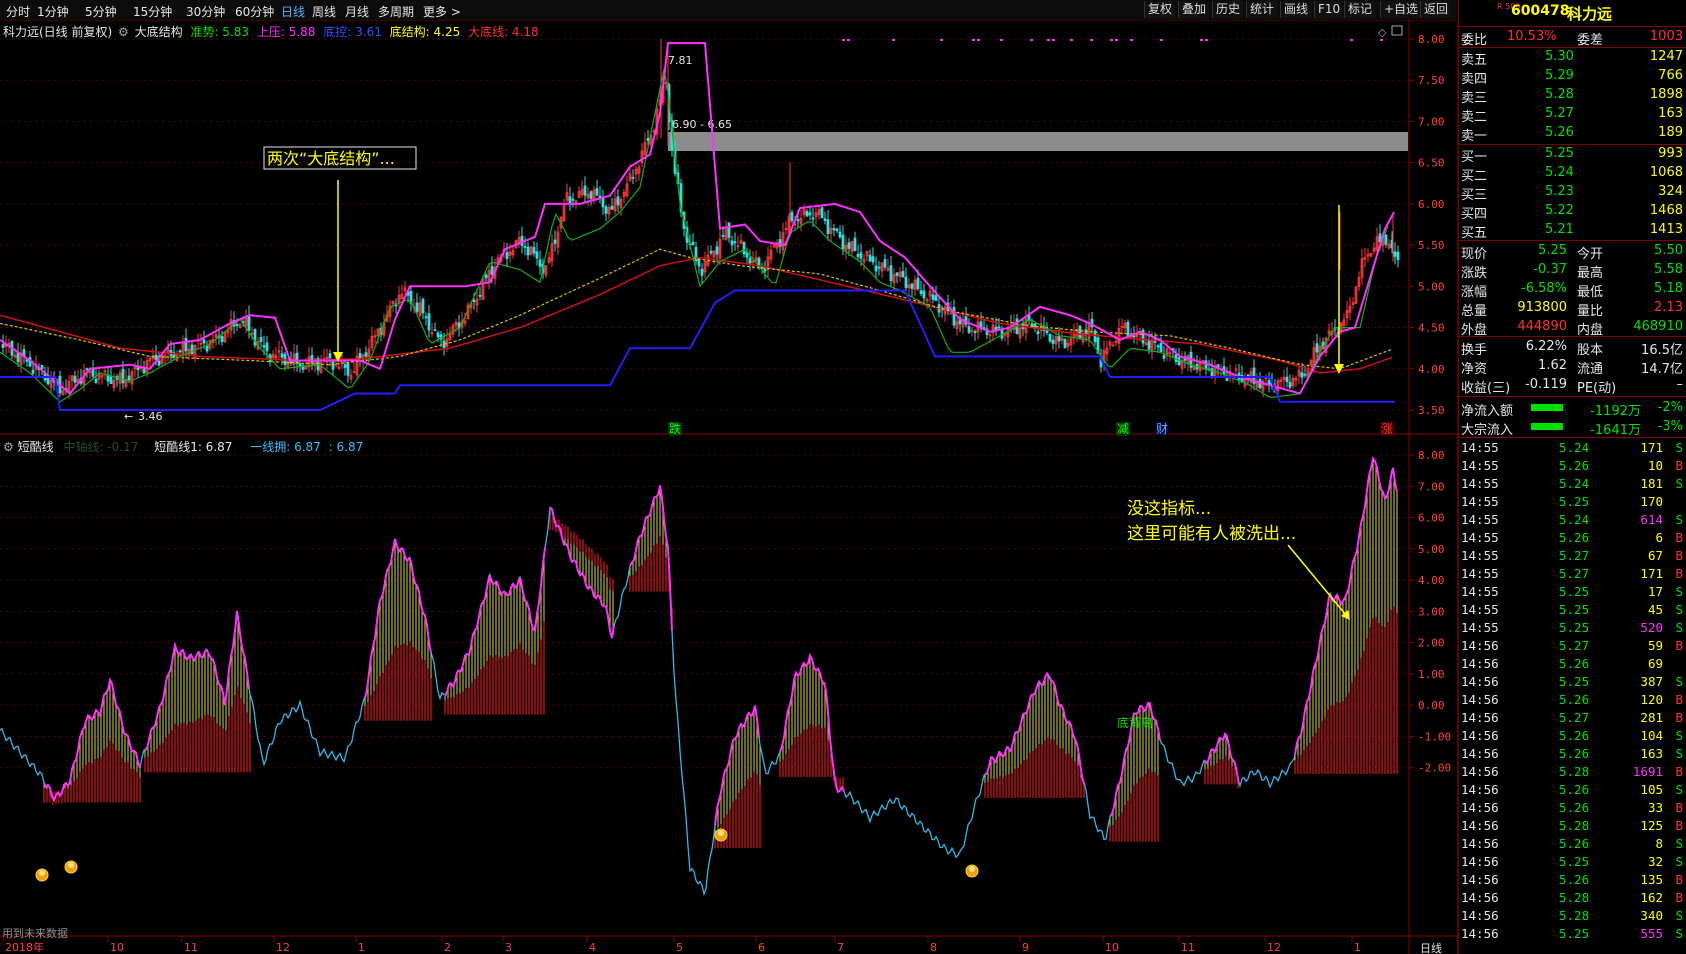 The height and width of the screenshot is (954, 1686). I want to click on event-label-drop: 跌, so click(675, 428).